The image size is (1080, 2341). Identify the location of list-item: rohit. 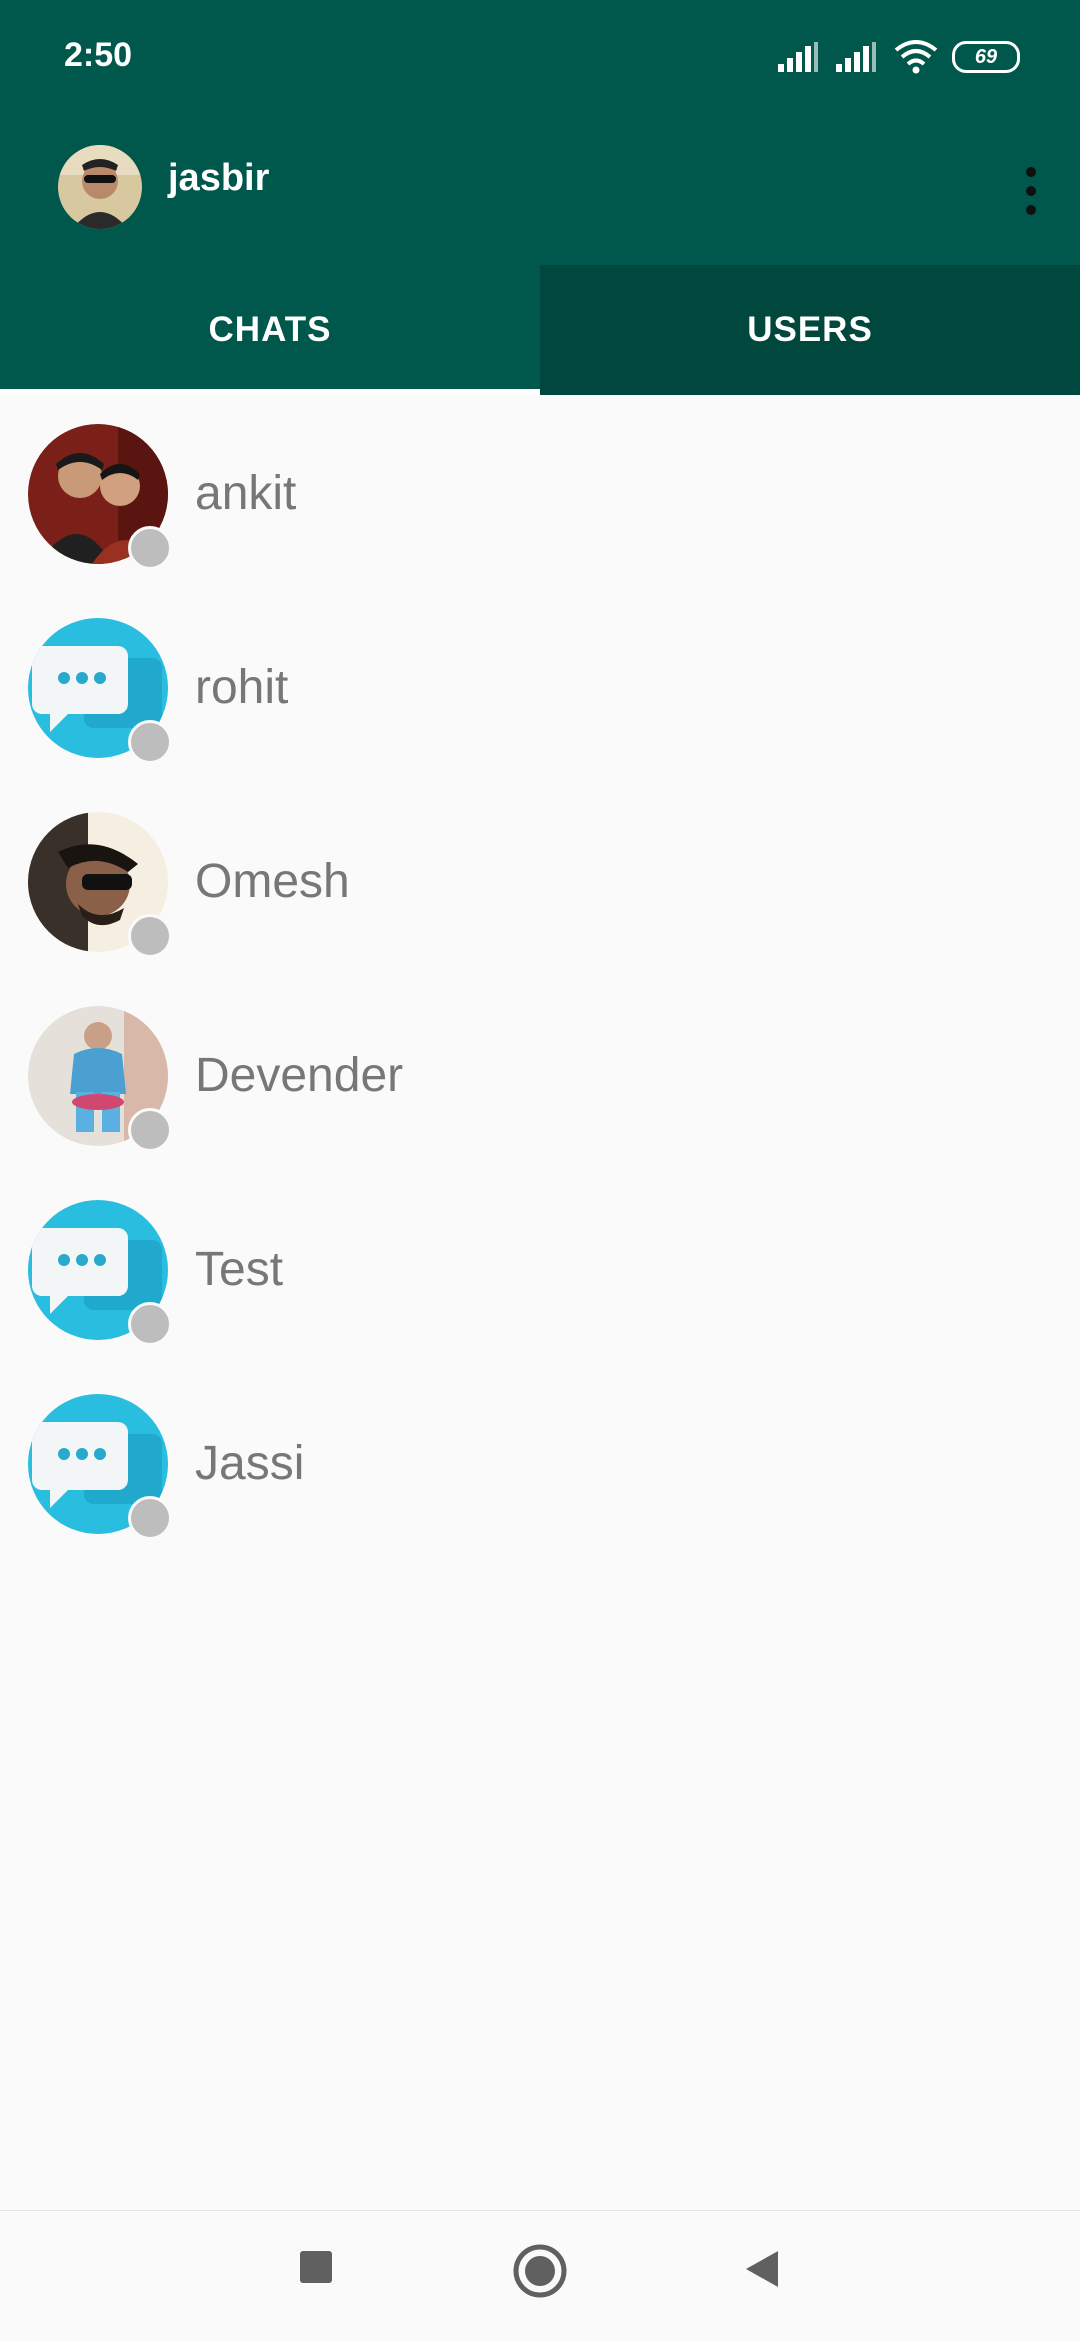
(540, 691).